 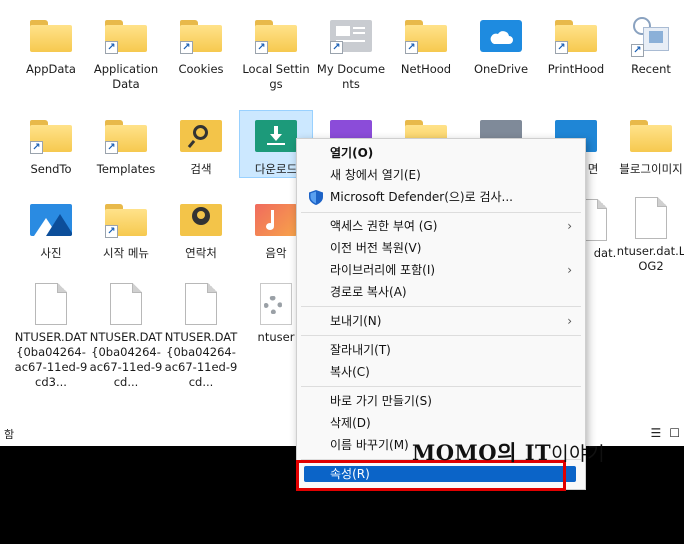 I want to click on view-switcher: ☰ ☐, so click(x=665, y=433).